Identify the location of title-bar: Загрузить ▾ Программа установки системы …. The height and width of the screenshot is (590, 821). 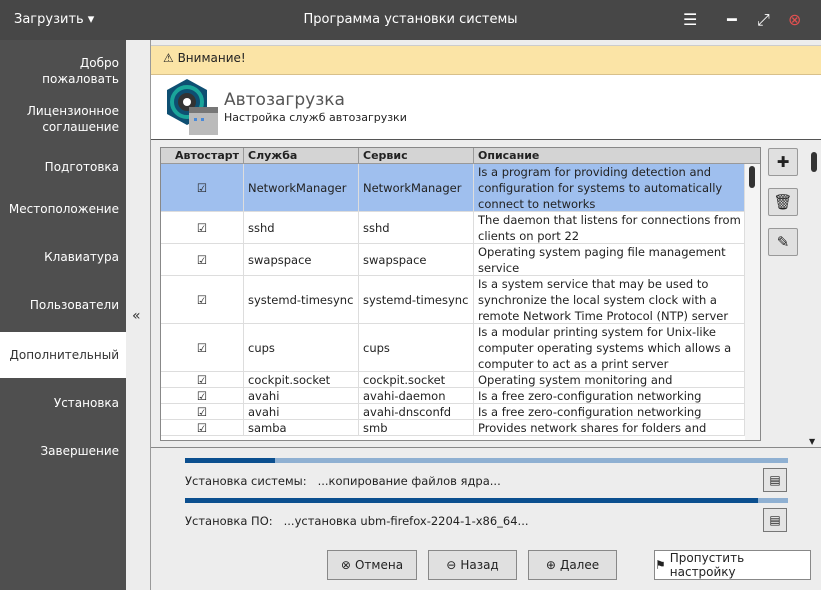
(410, 20).